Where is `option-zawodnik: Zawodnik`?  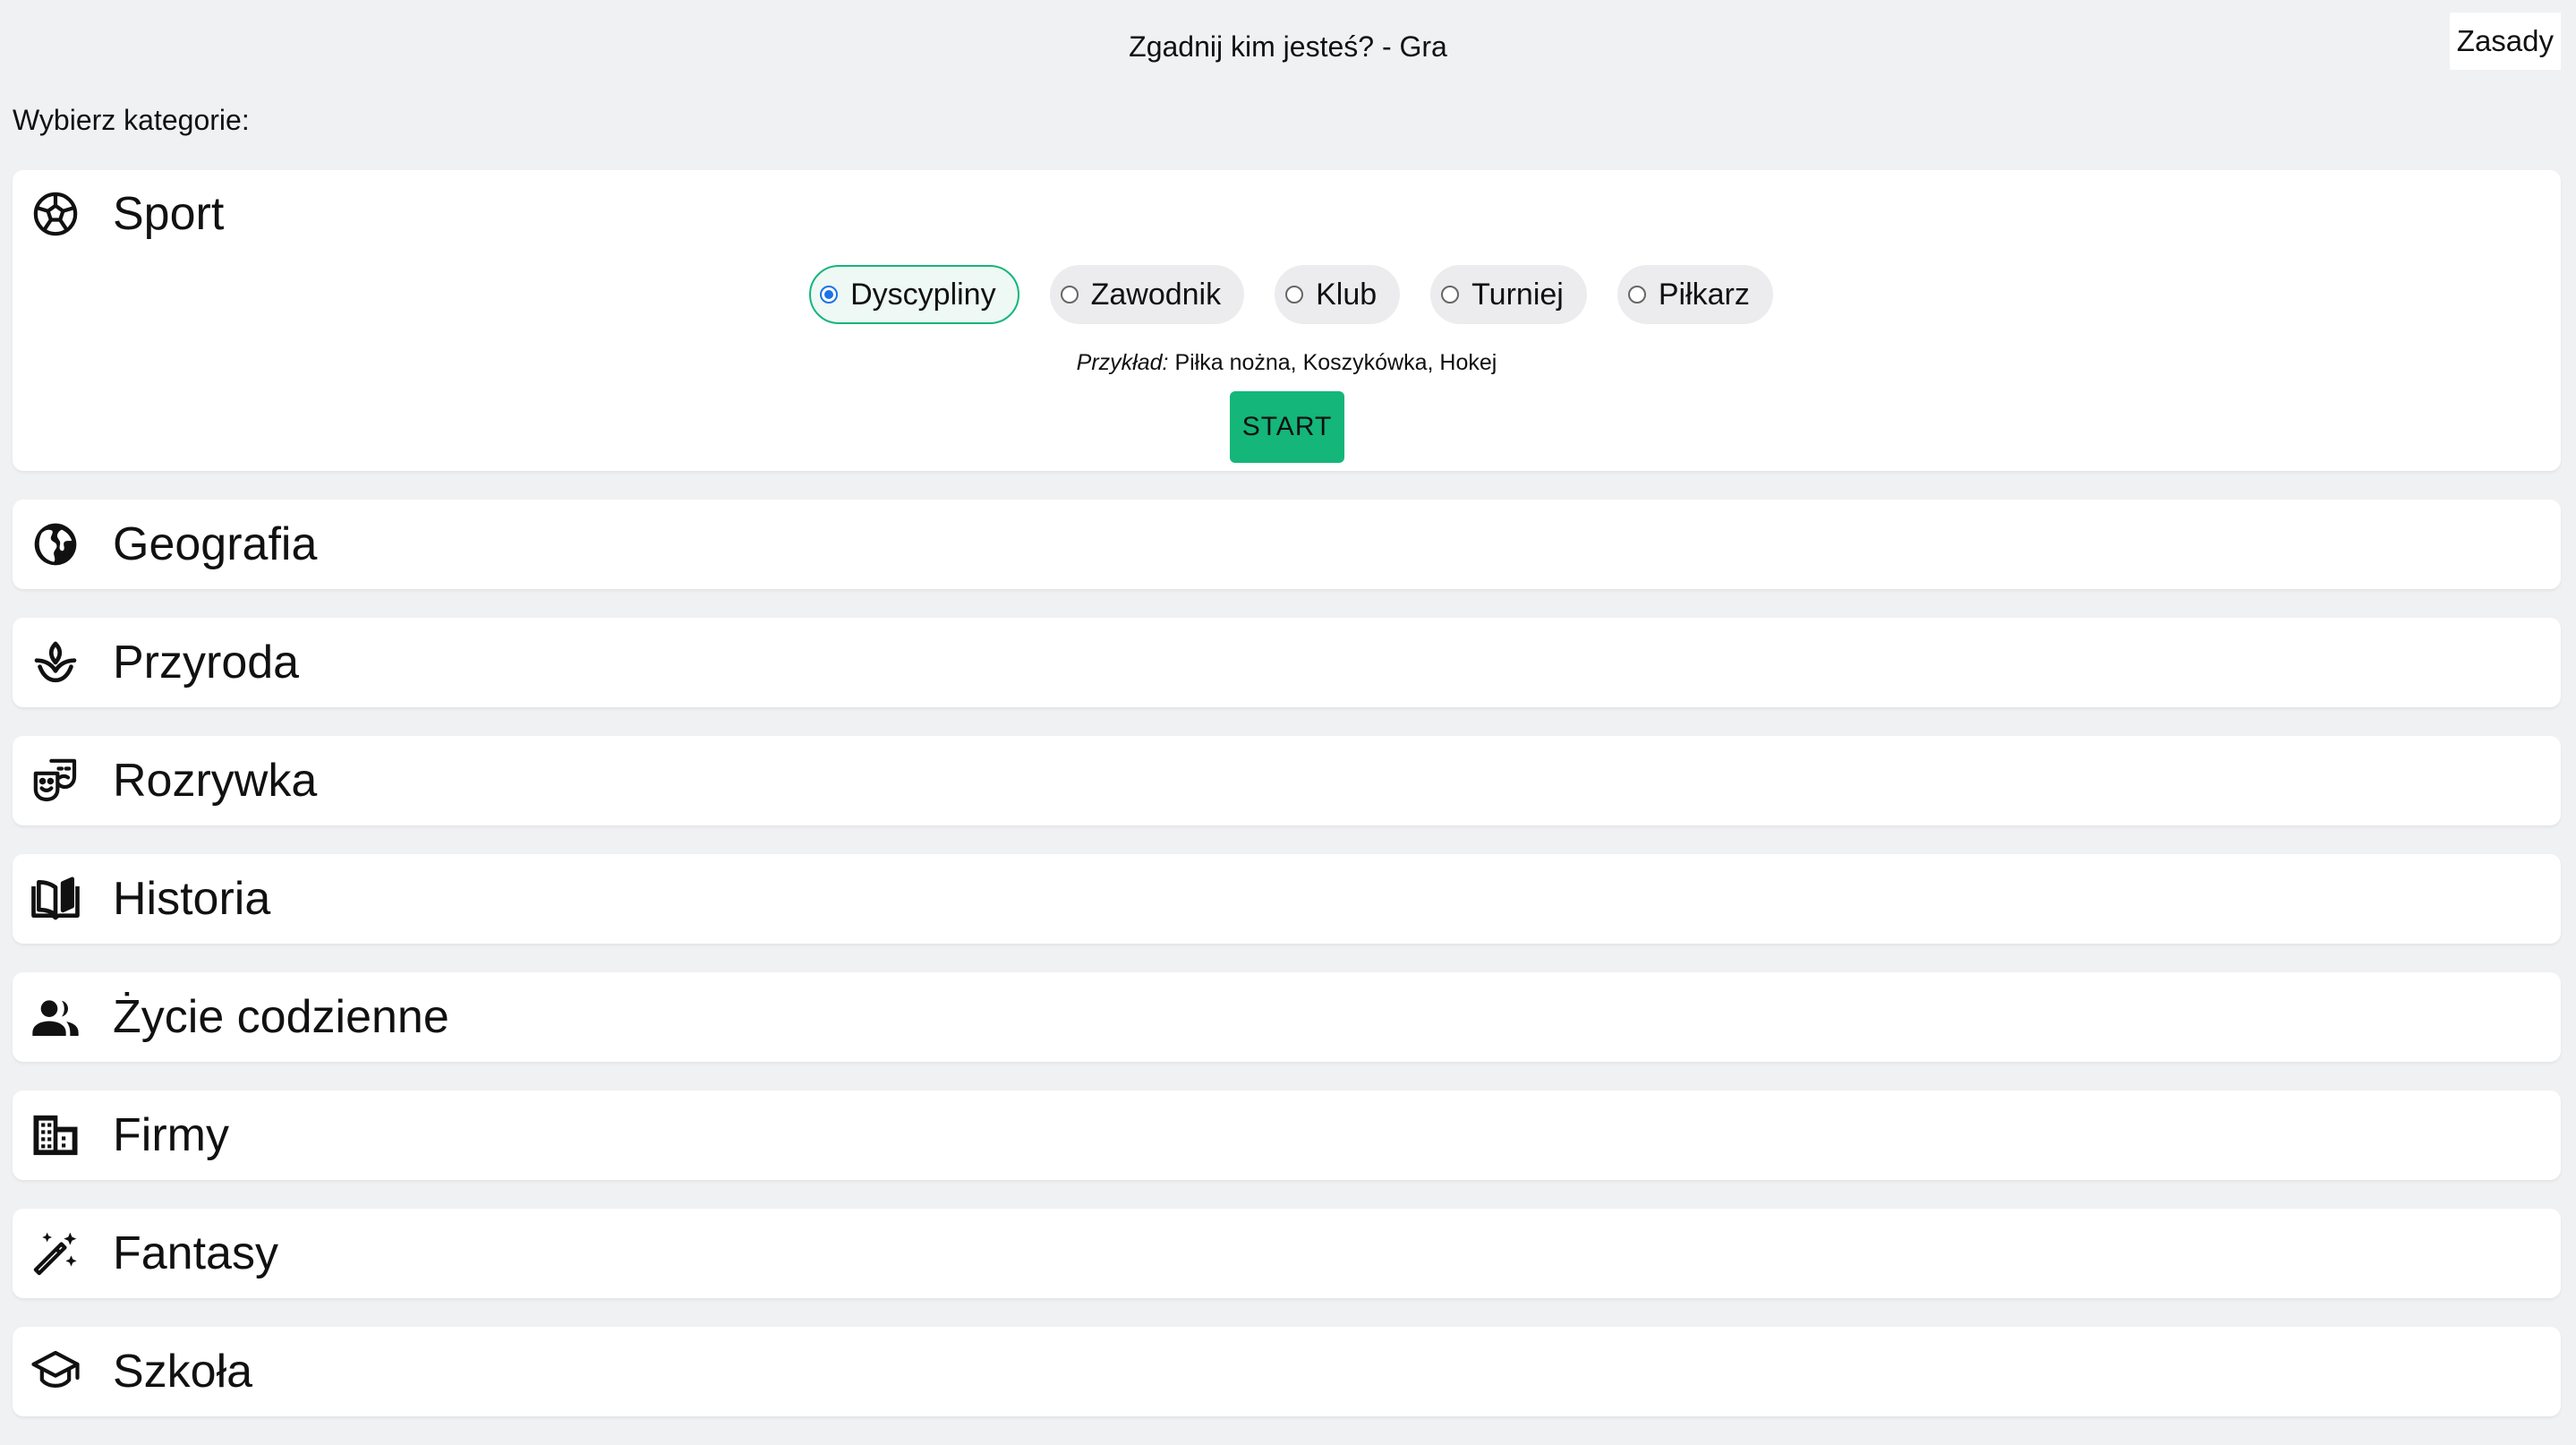 option-zawodnik: Zawodnik is located at coordinates (1147, 294).